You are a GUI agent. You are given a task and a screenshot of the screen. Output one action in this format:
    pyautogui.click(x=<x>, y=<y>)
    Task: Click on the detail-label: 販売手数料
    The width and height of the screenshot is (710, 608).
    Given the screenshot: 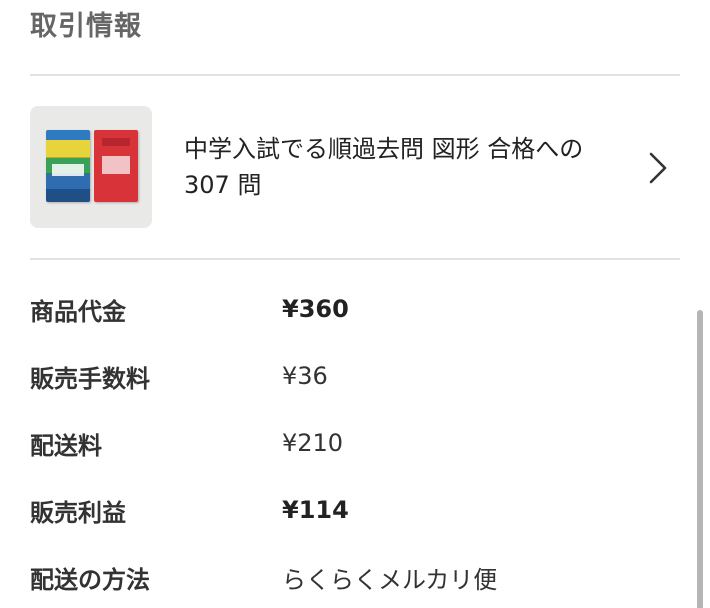 What is the action you would take?
    pyautogui.click(x=90, y=378)
    